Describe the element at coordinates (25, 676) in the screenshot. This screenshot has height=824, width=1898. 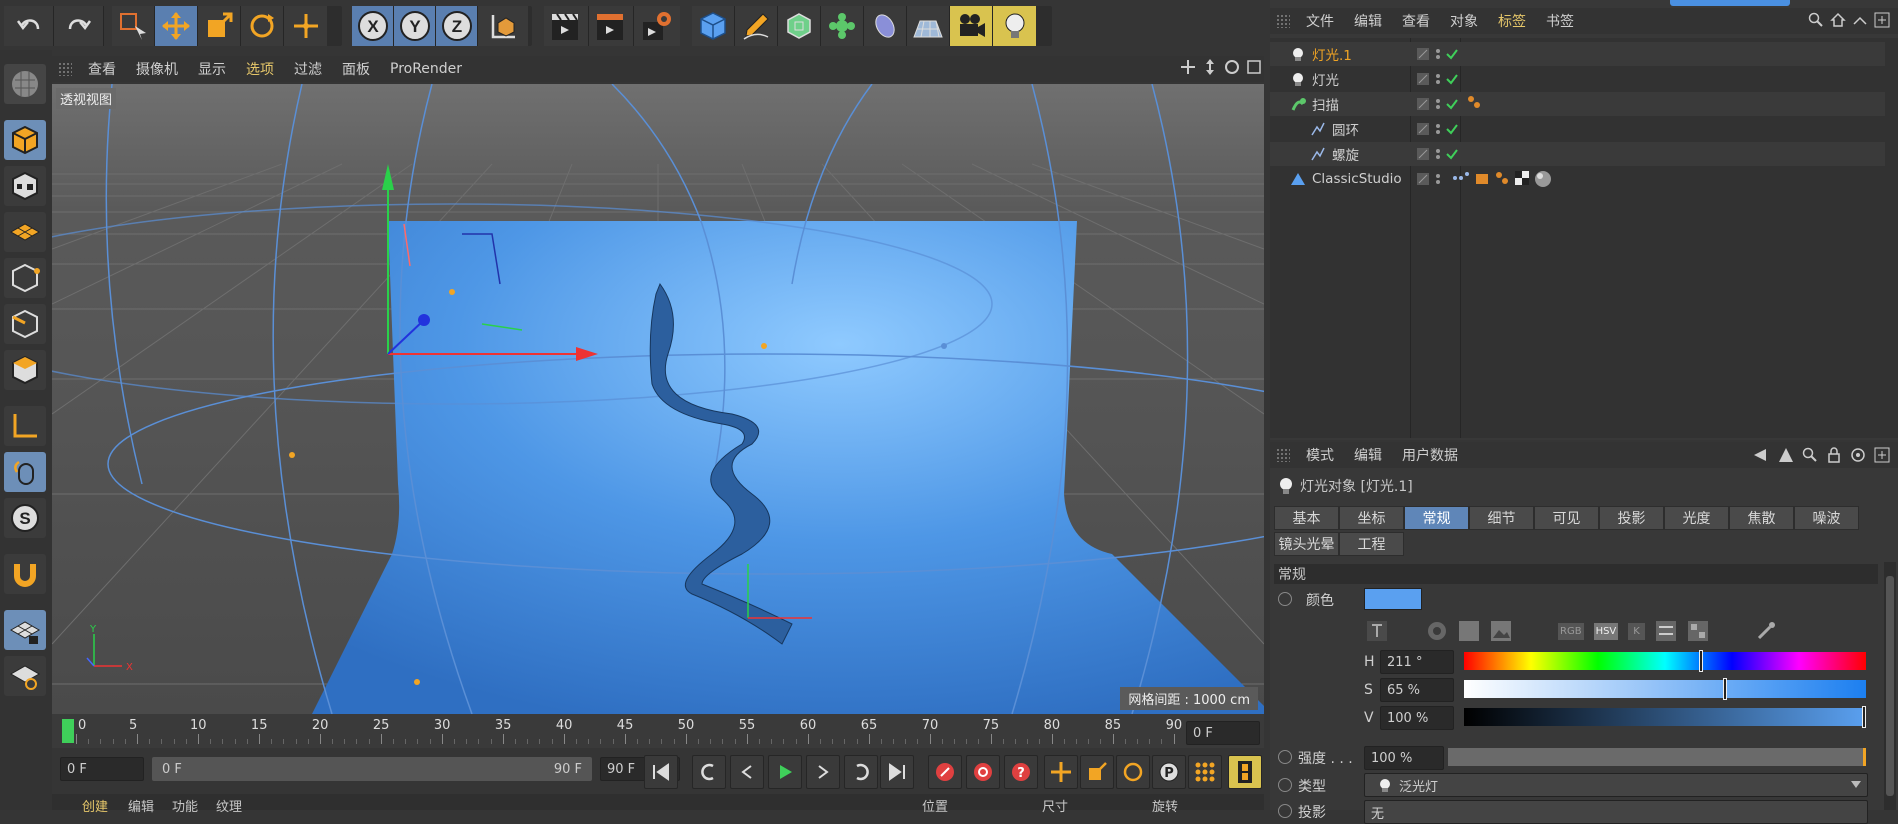
I see `planar-workplane-button` at that location.